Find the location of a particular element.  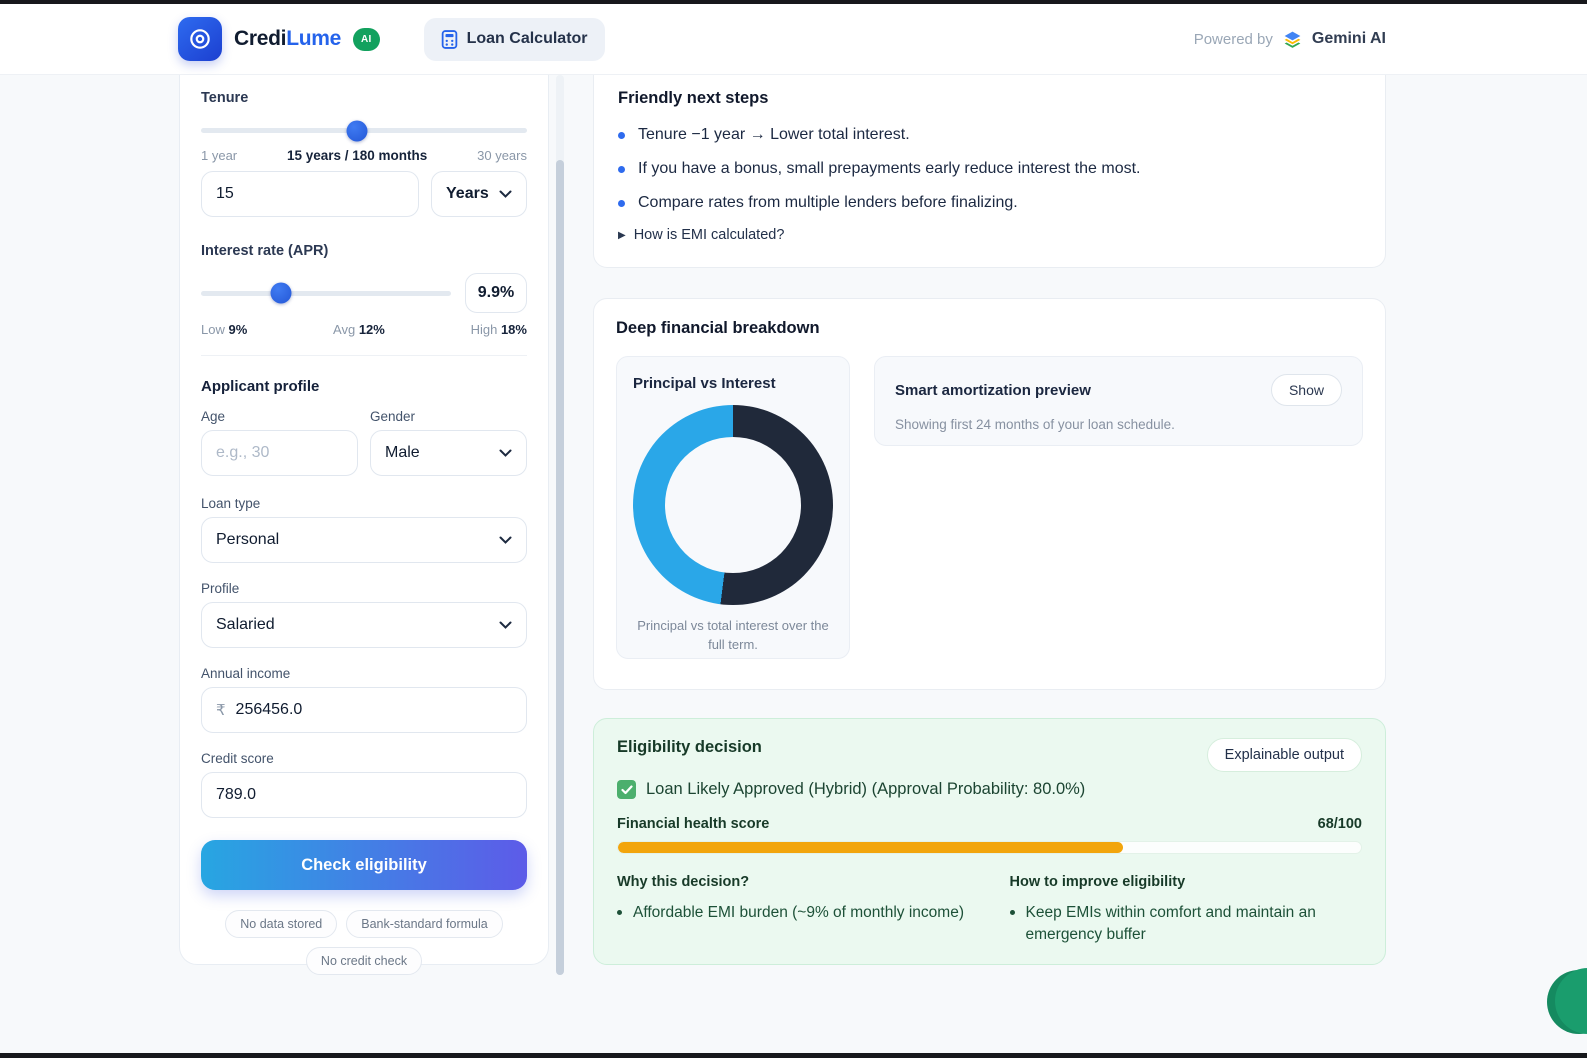

check-mark-icon is located at coordinates (626, 789).